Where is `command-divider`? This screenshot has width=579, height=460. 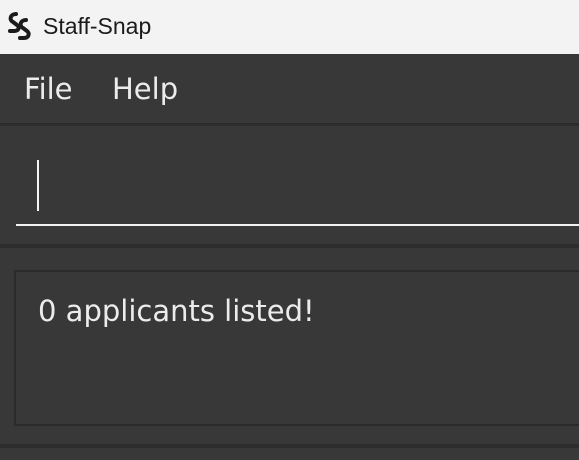
command-divider is located at coordinates (289, 246).